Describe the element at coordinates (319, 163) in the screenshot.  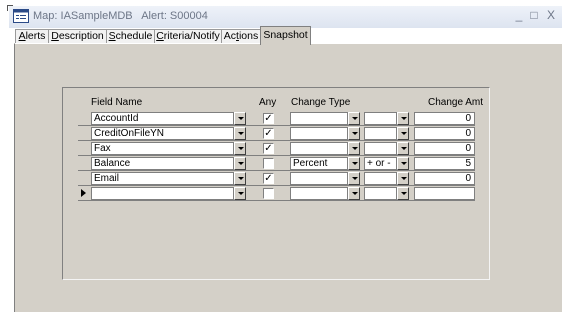
I see `change-type-cell: Percent` at that location.